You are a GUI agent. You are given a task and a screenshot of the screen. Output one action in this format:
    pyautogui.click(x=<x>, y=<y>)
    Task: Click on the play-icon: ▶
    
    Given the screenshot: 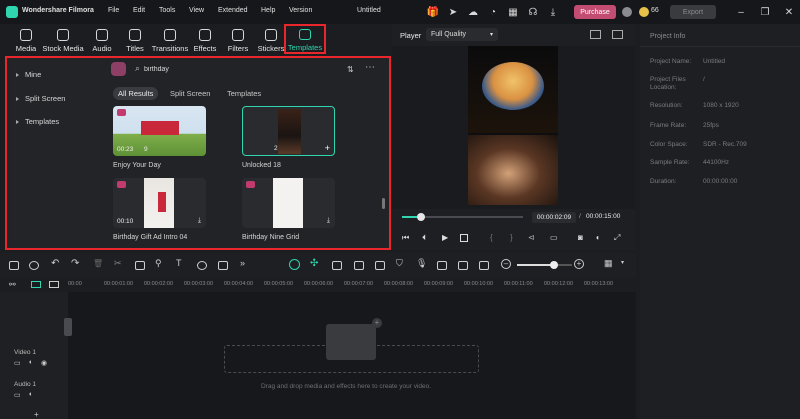 What is the action you would take?
    pyautogui.click(x=445, y=237)
    